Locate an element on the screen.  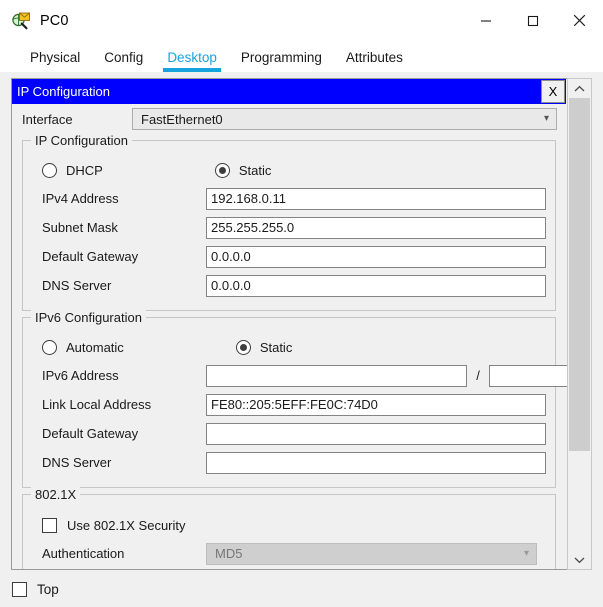
ipv6-mode-row: Automatic Static is located at coordinates (289, 347).